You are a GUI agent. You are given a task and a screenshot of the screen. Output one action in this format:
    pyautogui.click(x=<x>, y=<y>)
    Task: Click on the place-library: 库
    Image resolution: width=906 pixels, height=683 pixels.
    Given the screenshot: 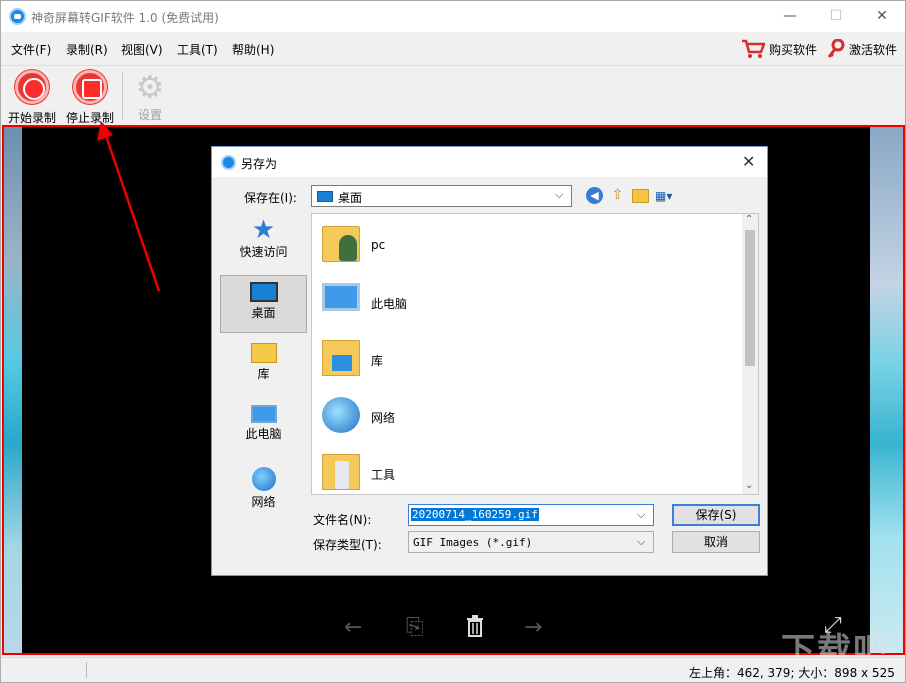 What is the action you would take?
    pyautogui.click(x=263, y=366)
    